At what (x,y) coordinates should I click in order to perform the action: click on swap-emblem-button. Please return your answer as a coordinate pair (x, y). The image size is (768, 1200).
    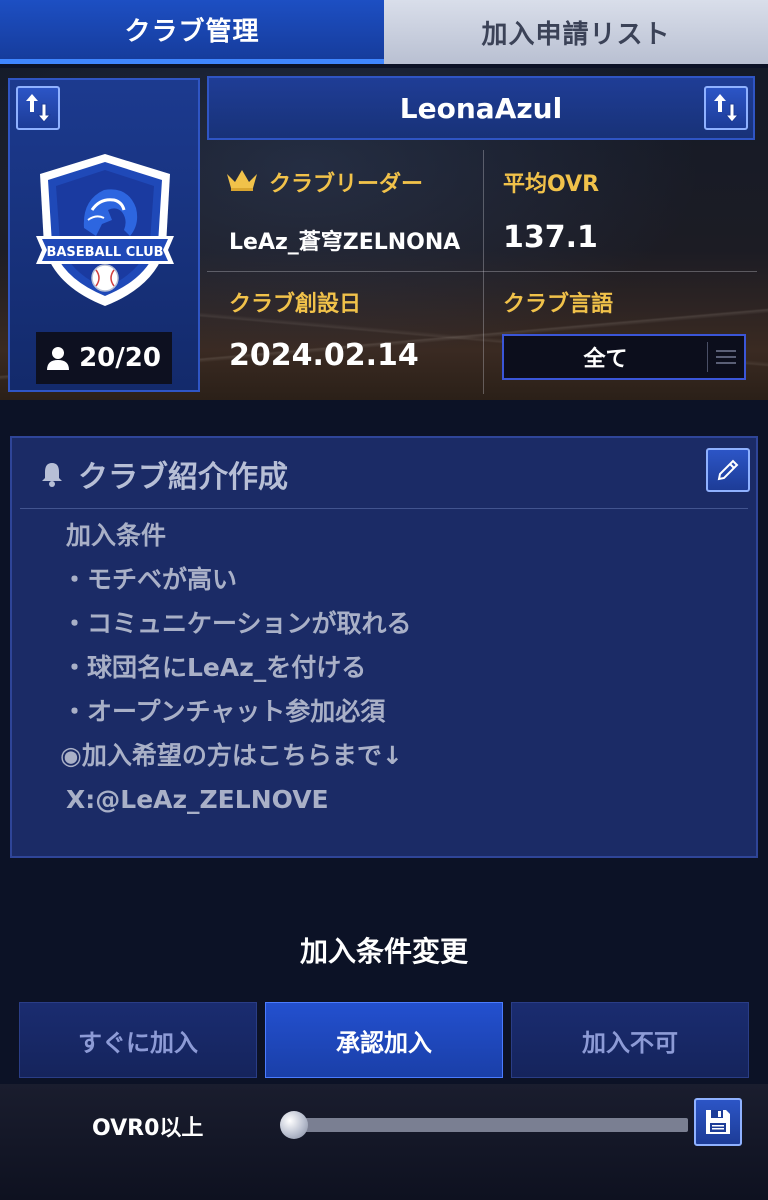
    Looking at the image, I should click on (38, 108).